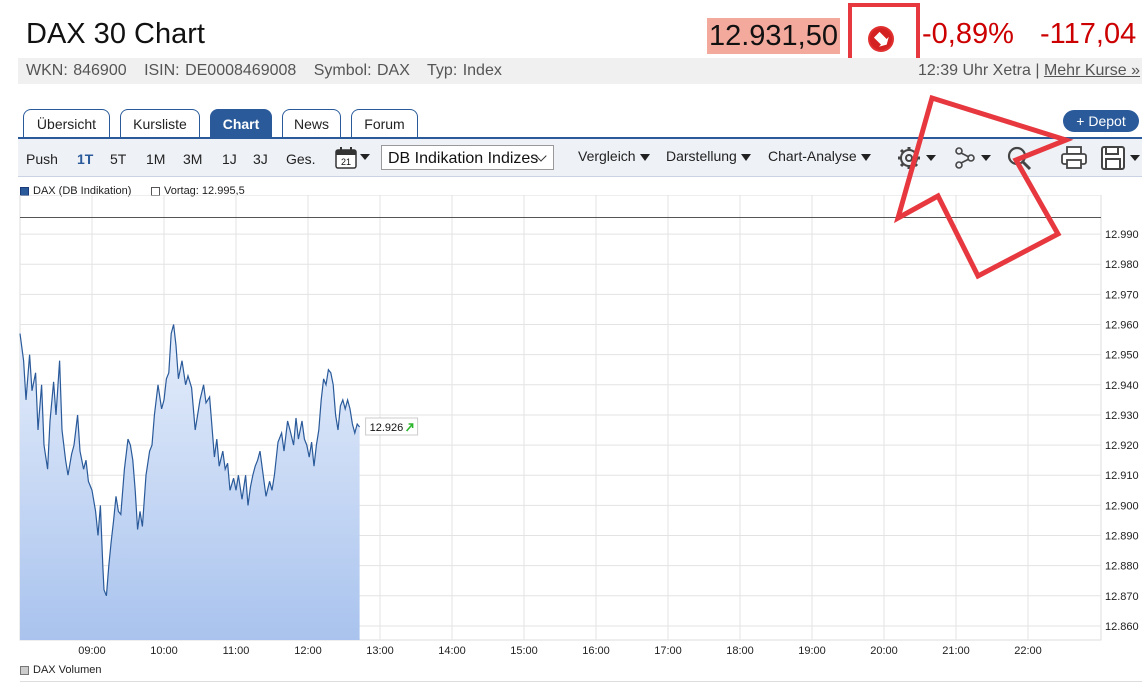 The image size is (1142, 685). What do you see at coordinates (740, 651) in the screenshot?
I see `x-tick-label: 18:00` at bounding box center [740, 651].